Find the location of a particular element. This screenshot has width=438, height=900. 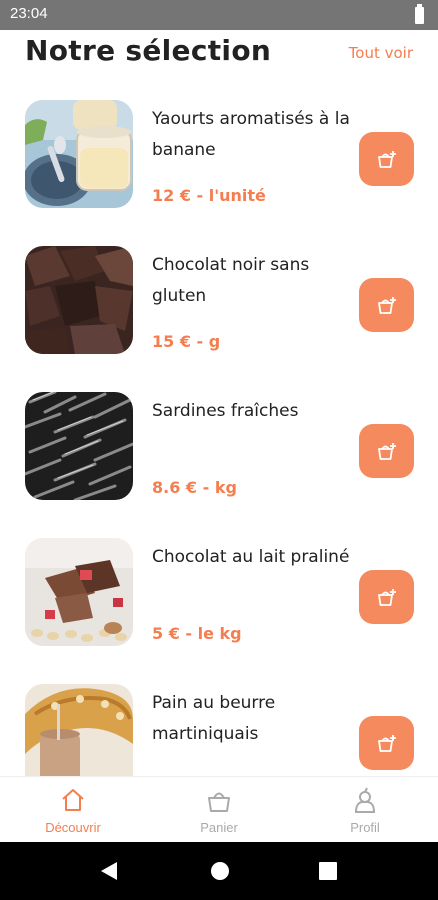

nav-item-cart: Panier is located at coordinates (219, 810).